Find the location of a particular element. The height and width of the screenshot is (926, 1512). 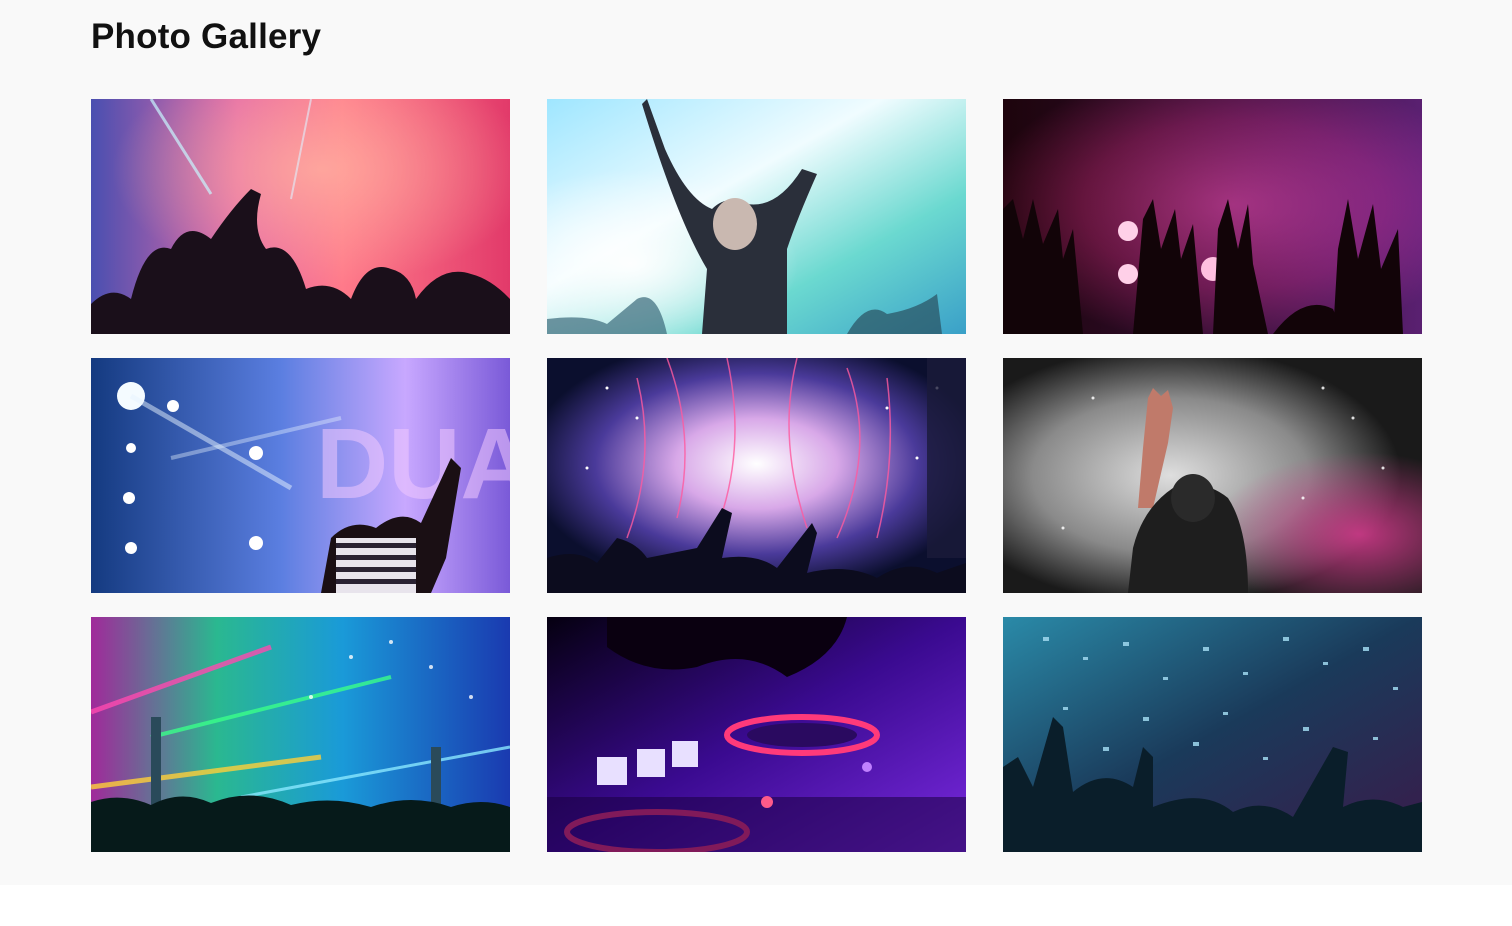

gallery-photo-confetti-crowd is located at coordinates (1212, 734).